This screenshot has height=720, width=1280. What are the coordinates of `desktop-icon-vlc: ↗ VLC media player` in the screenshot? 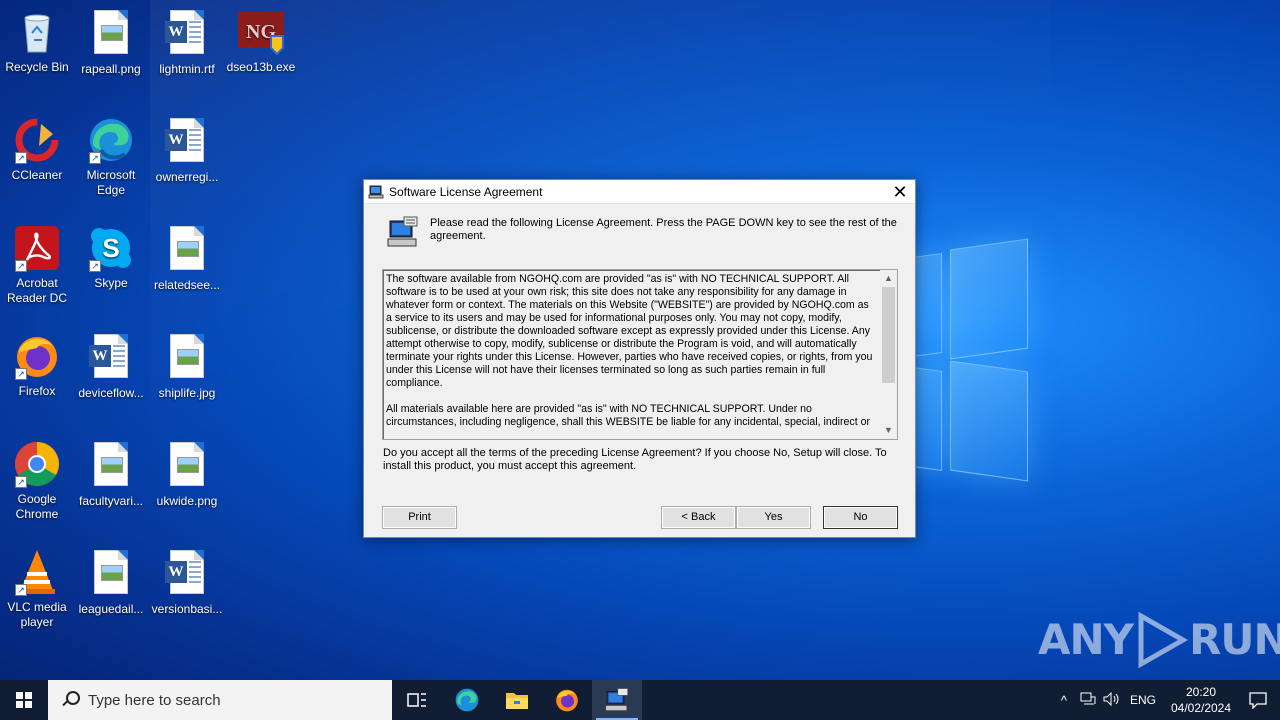 It's located at (37, 589).